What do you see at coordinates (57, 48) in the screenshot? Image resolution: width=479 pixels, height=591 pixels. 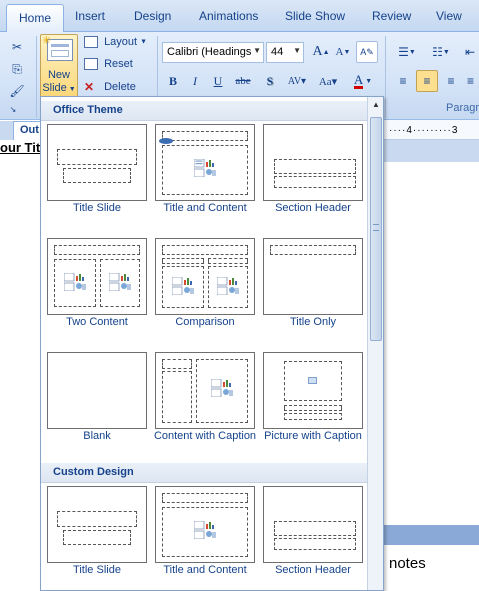 I see `new-slide-icon: ✳` at bounding box center [57, 48].